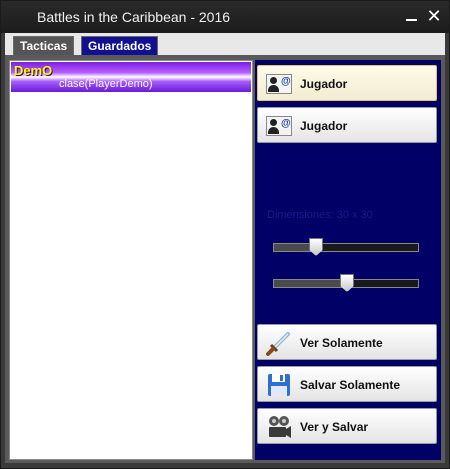 This screenshot has width=450, height=469. What do you see at coordinates (131, 77) in the screenshot?
I see `list-item: DemO clase(PlayerDemo)` at bounding box center [131, 77].